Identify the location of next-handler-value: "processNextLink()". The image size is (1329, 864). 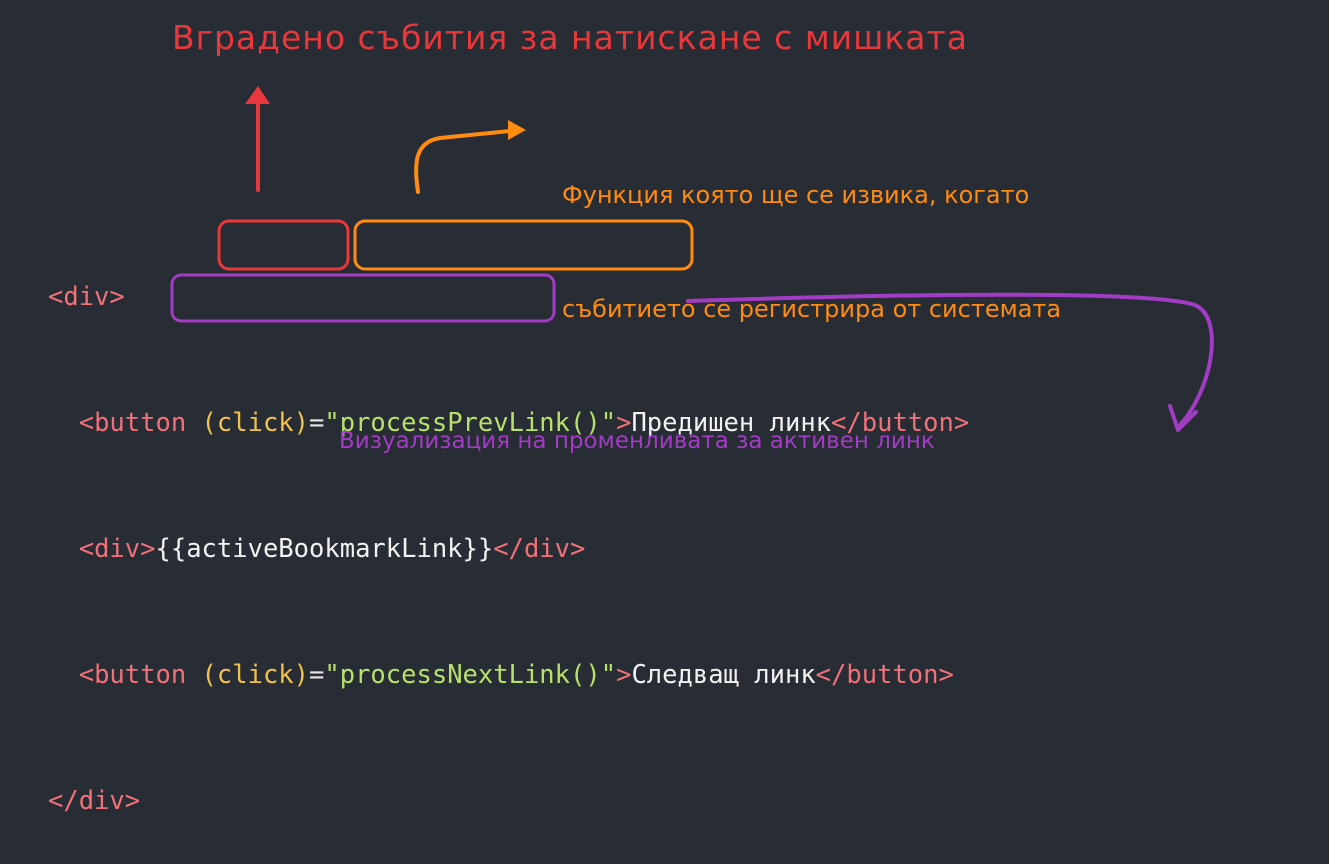
(470, 675).